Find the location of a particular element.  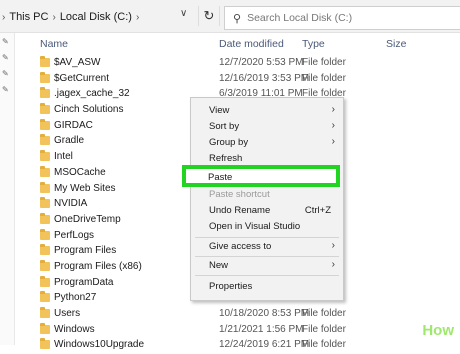

list-item: $AV_ASW 12/7/2020 5:53 PM File folder is located at coordinates (237, 64).